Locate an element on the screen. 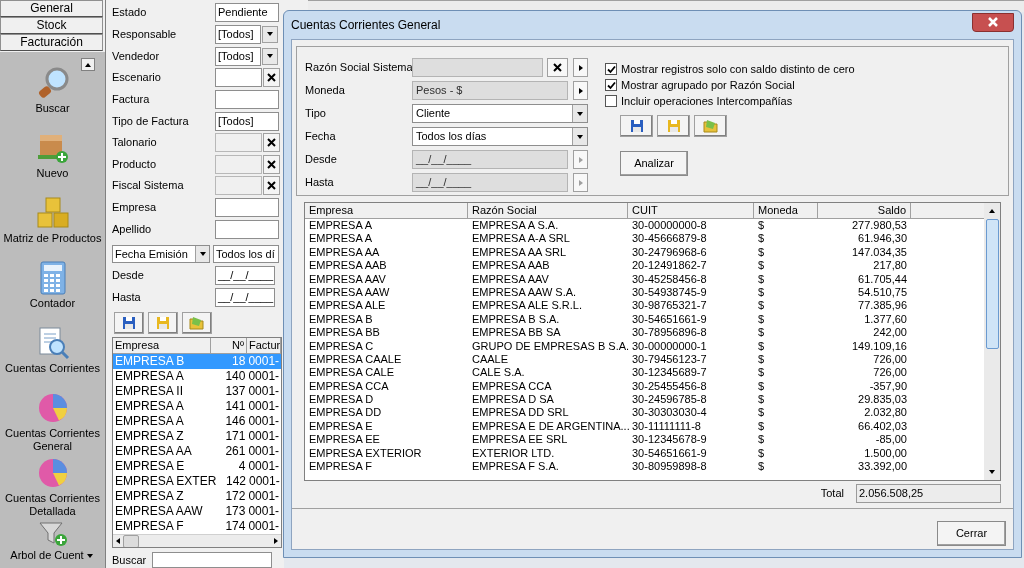 The height and width of the screenshot is (568, 1024). column-header: Factur is located at coordinates (264, 345).